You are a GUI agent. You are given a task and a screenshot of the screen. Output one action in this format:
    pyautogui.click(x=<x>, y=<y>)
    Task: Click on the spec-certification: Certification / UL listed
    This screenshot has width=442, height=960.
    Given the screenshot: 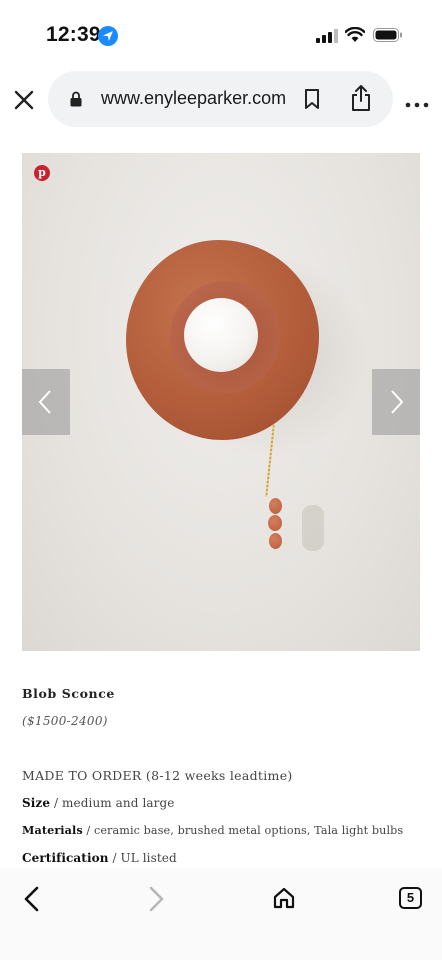 What is the action you would take?
    pyautogui.click(x=99, y=858)
    